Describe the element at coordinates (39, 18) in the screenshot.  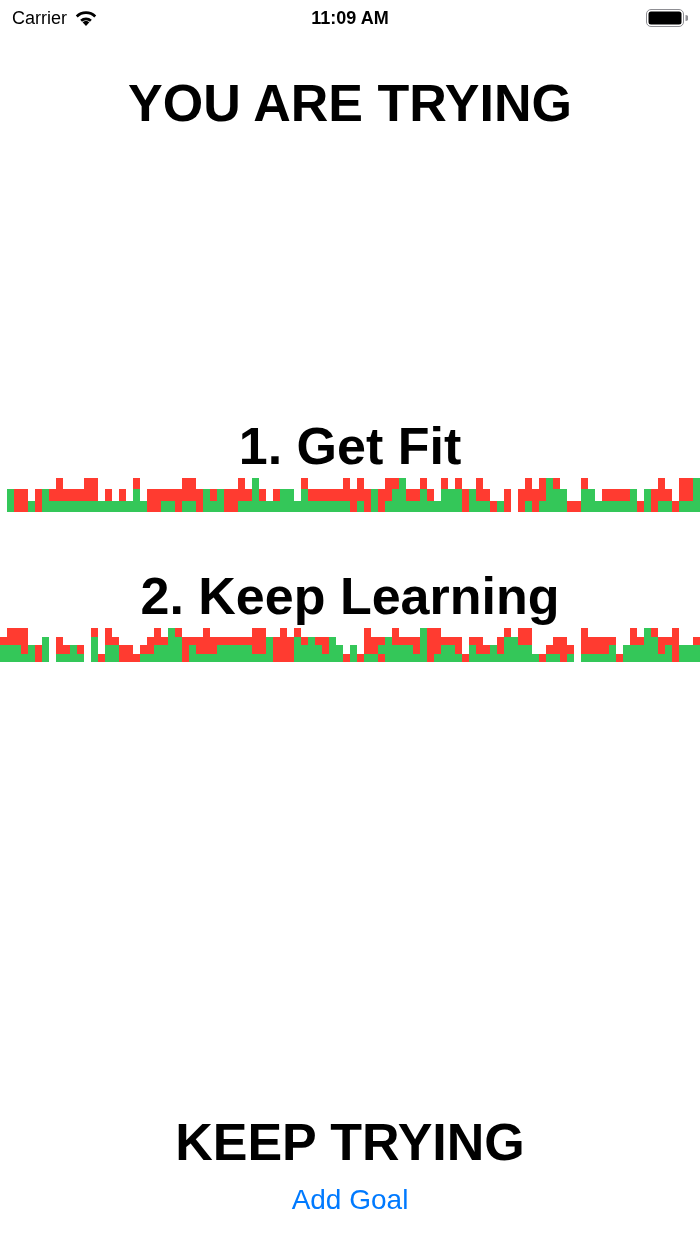
I see `carrier-name: Carrier` at that location.